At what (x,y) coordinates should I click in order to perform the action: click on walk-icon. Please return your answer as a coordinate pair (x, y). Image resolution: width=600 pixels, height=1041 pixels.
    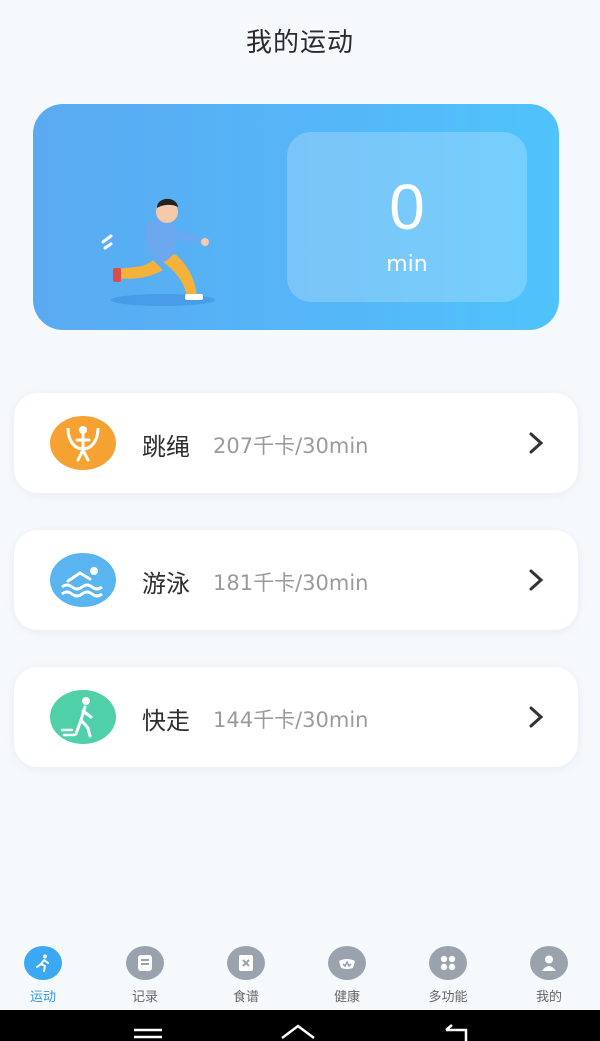
    Looking at the image, I should click on (83, 717).